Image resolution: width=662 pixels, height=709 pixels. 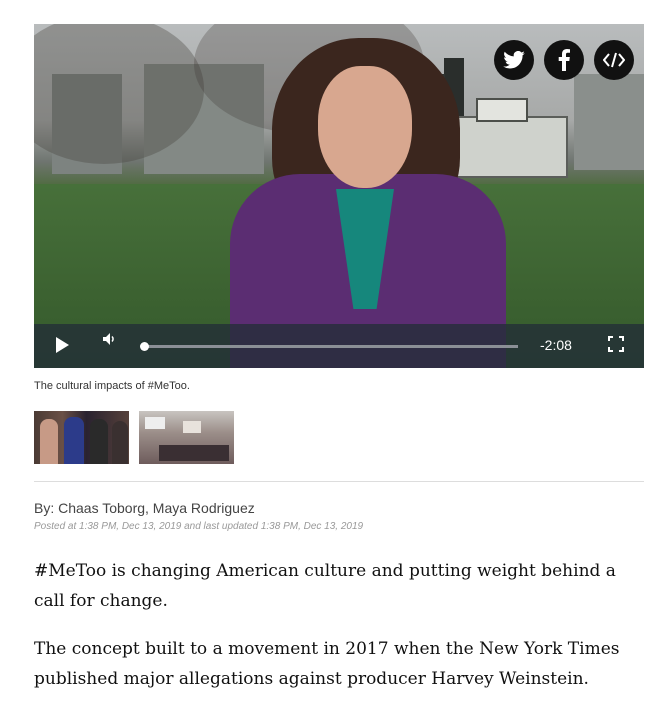 I want to click on progress-scrubber, so click(x=144, y=346).